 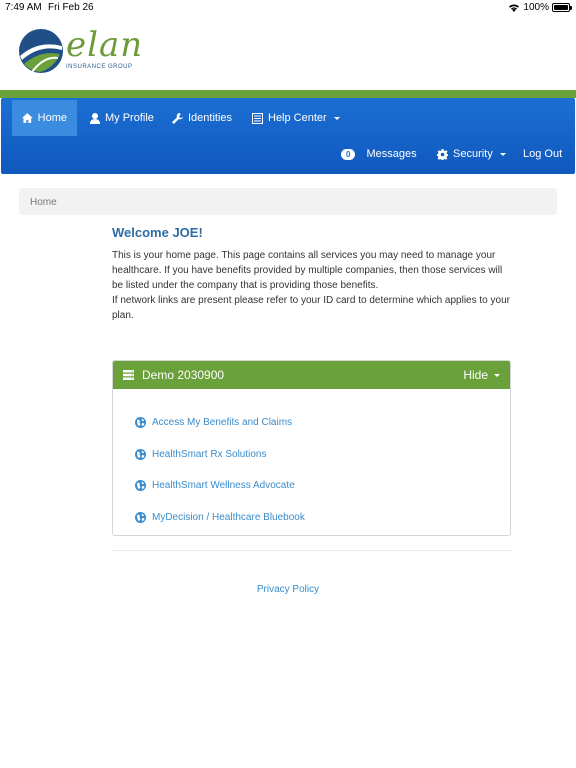 What do you see at coordinates (157, 232) in the screenshot?
I see `page-title: Welcome JOE!` at bounding box center [157, 232].